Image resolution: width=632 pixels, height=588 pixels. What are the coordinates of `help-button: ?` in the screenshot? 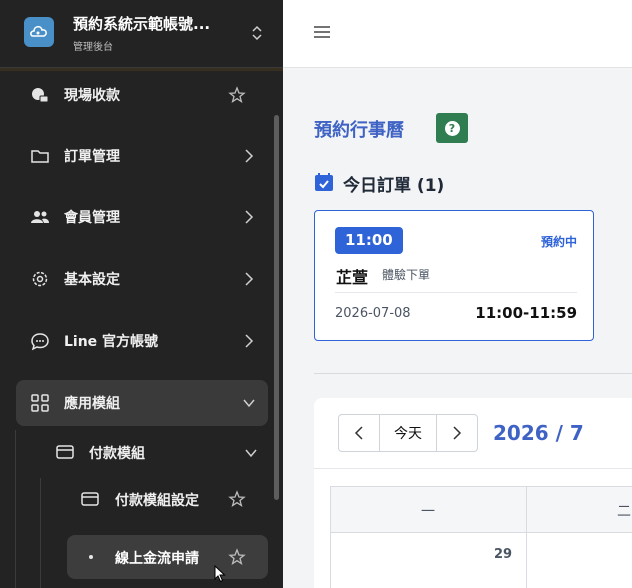 It's located at (452, 128).